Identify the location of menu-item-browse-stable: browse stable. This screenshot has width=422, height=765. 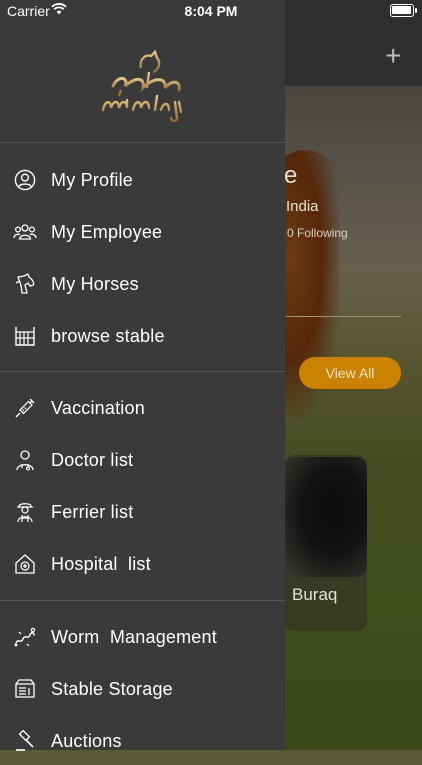
(142, 336).